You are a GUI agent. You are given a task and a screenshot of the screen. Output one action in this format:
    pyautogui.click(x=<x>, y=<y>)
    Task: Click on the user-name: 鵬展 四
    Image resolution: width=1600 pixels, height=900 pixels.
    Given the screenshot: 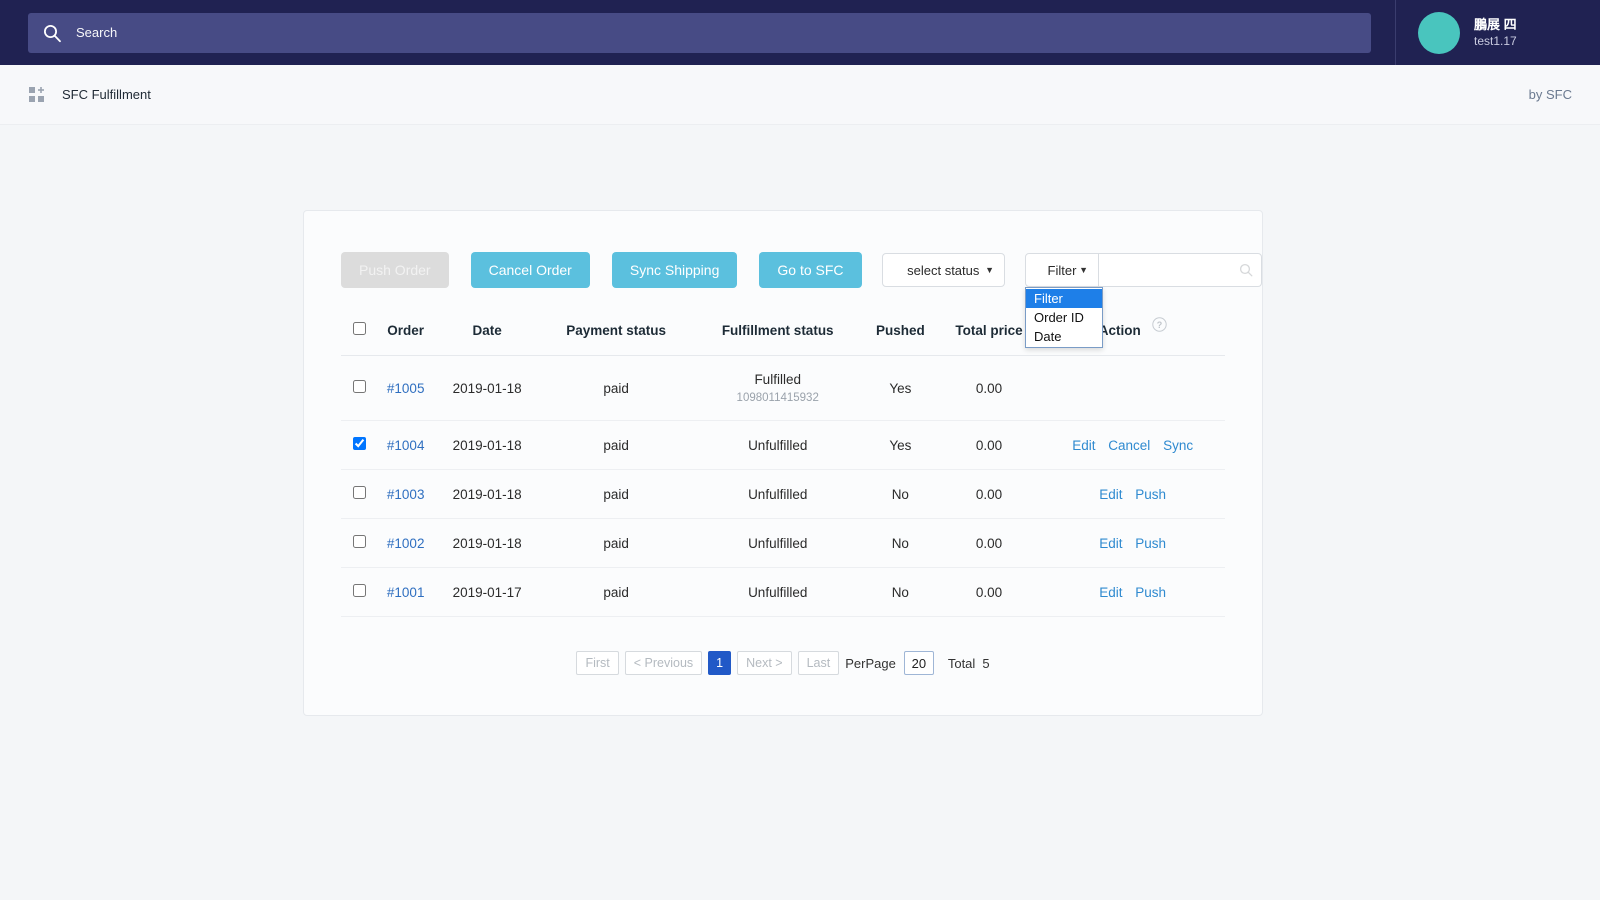 What is the action you would take?
    pyautogui.click(x=1495, y=24)
    